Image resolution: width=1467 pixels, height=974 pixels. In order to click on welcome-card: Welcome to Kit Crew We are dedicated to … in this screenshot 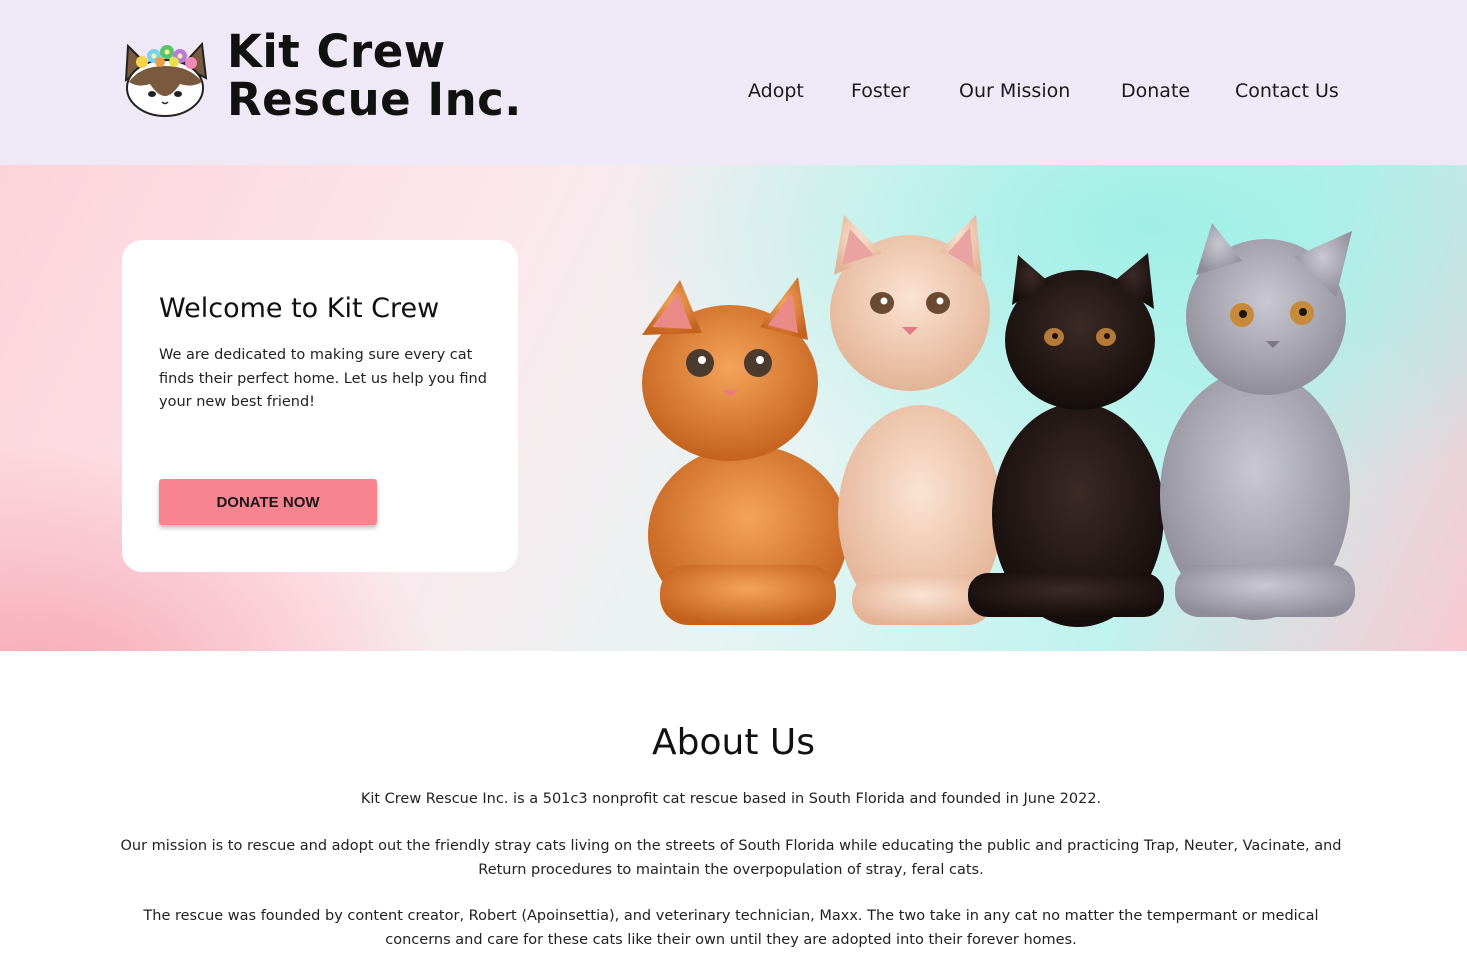, I will do `click(320, 406)`.